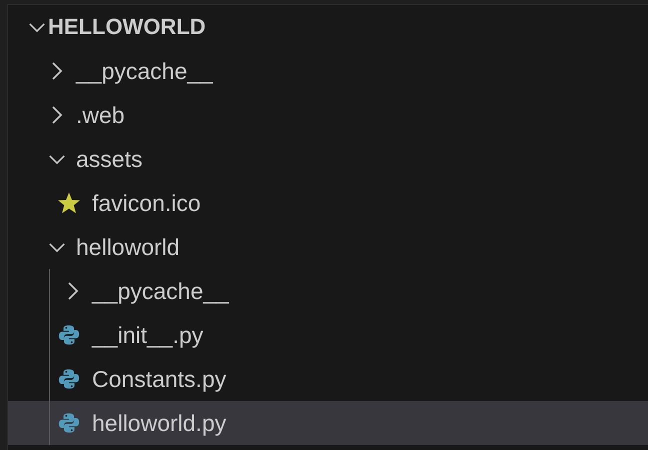 The height and width of the screenshot is (450, 648). What do you see at coordinates (328, 203) in the screenshot?
I see `tree-row: favicon.ico` at bounding box center [328, 203].